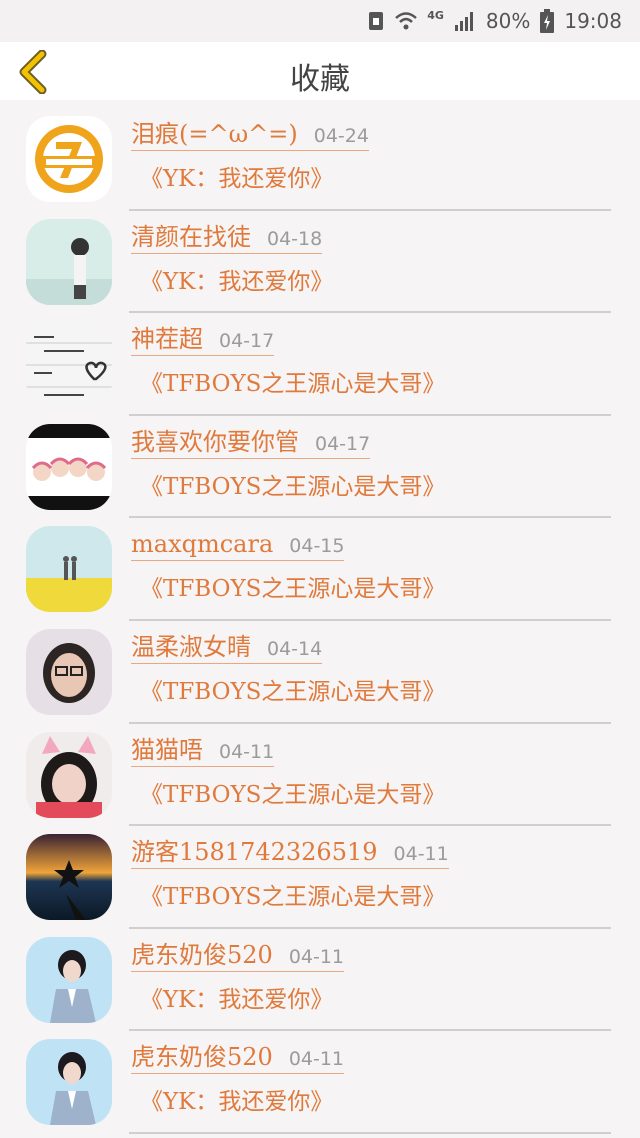  What do you see at coordinates (320, 364) in the screenshot?
I see `list-item: 神茬超 04-17 《TFBOYS之王源心是大哥》` at bounding box center [320, 364].